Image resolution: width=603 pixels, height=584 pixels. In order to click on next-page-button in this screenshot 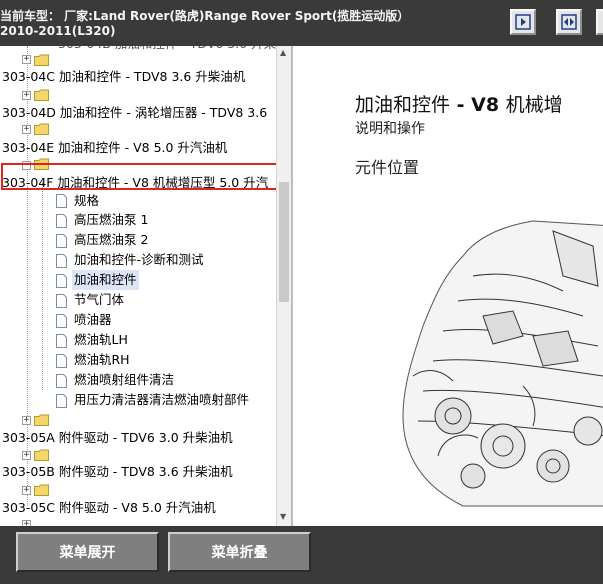, I will do `click(523, 22)`.